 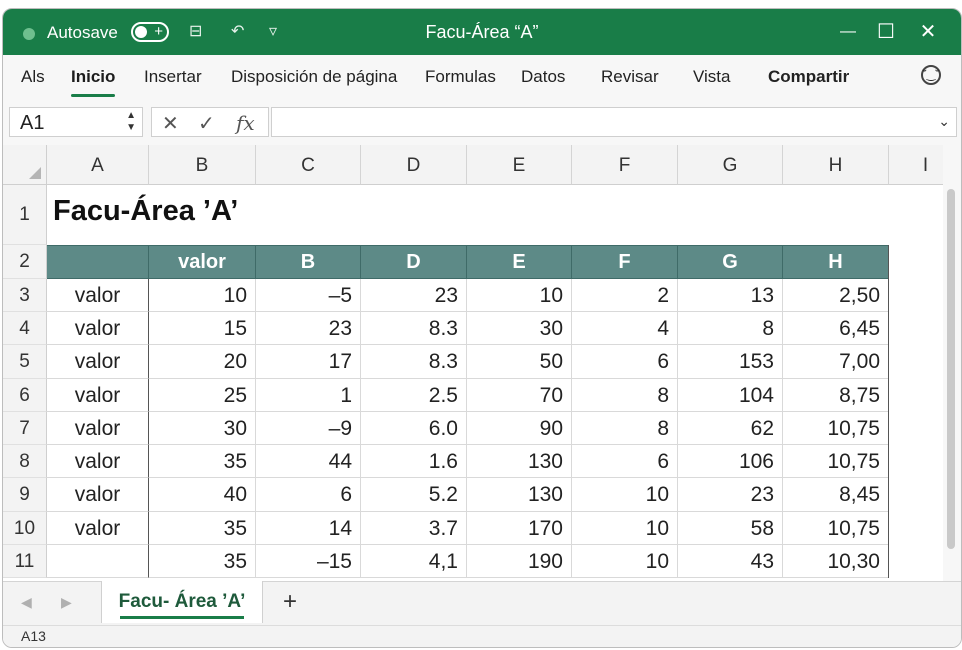 What do you see at coordinates (414, 495) in the screenshot?
I see `table-cell: 5.2` at bounding box center [414, 495].